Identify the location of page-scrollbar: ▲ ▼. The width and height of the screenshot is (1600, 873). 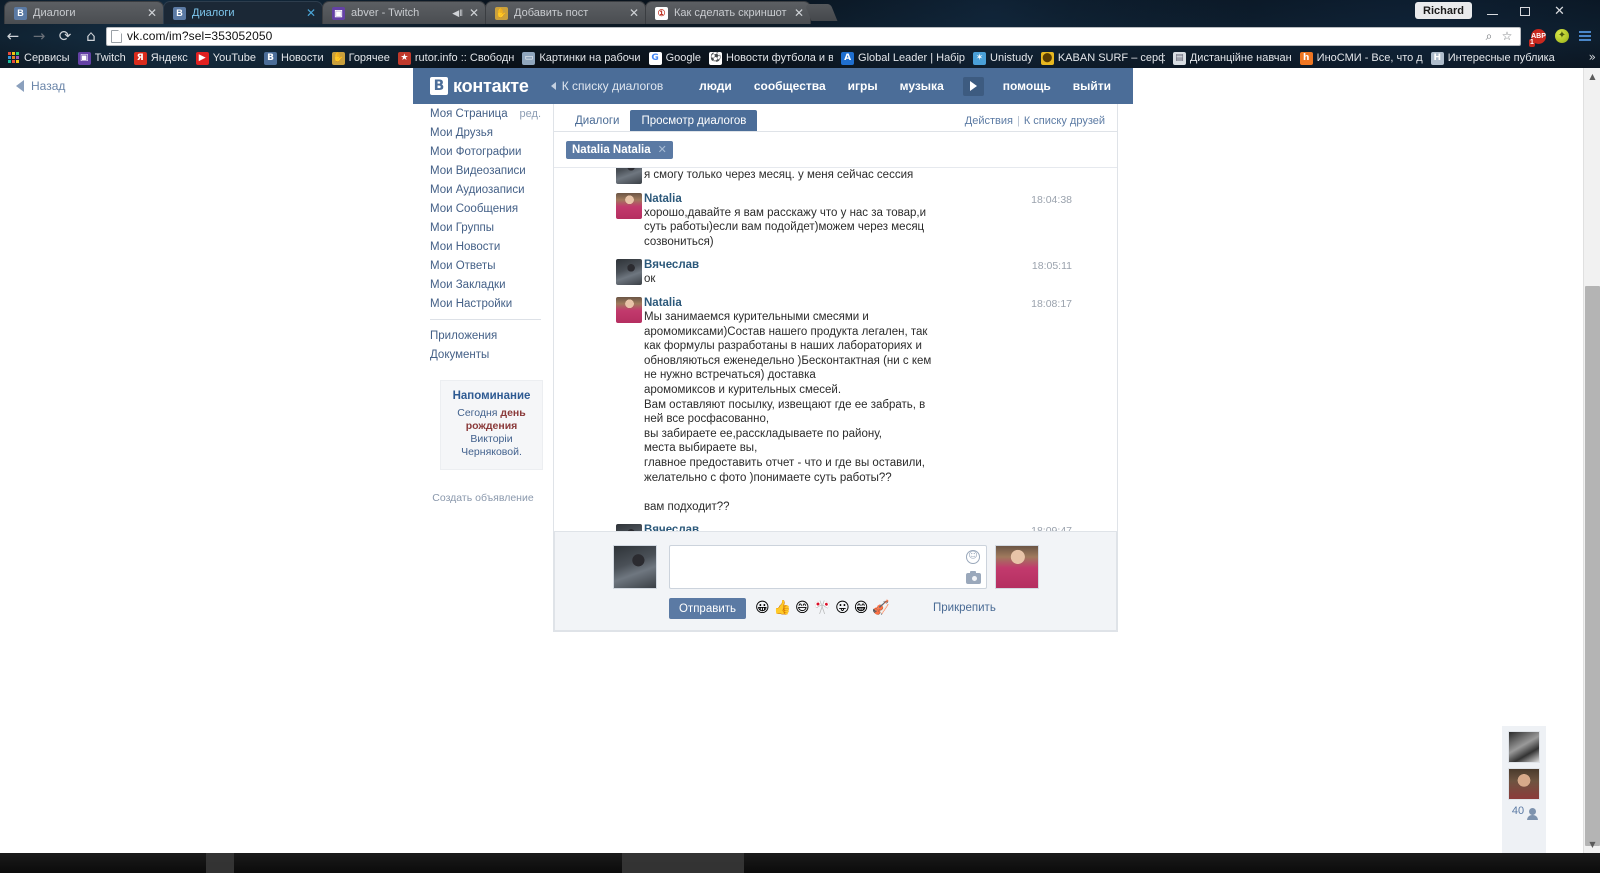
(1591, 460).